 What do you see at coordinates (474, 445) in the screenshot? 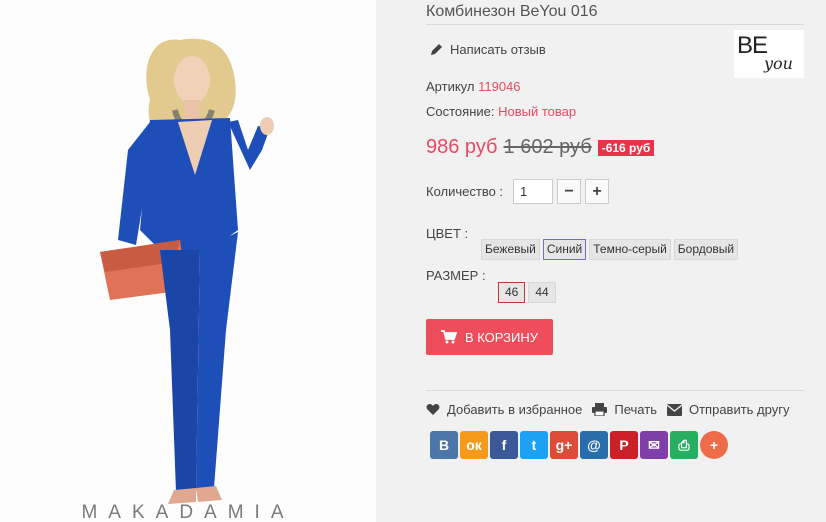
I see `odnoklassniki-icon: ок` at bounding box center [474, 445].